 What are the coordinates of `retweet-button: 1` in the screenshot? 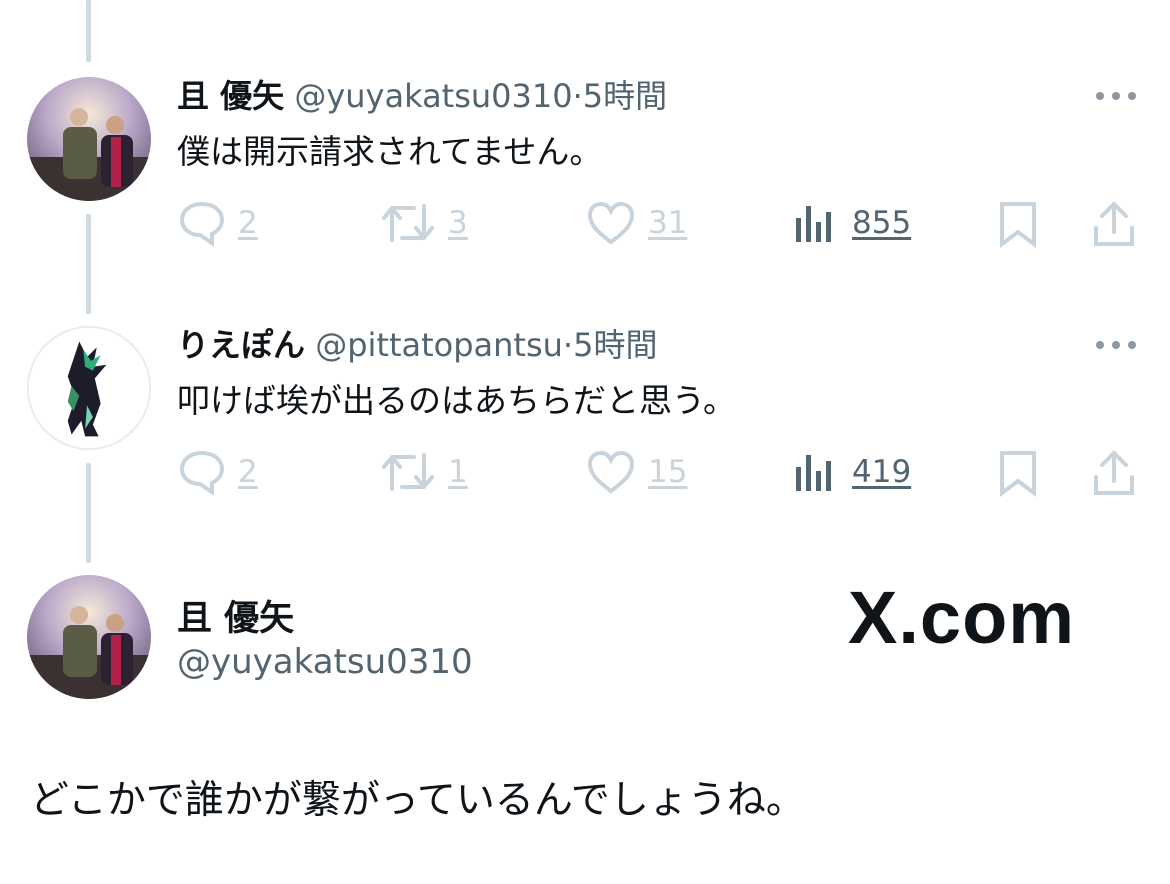 It's located at (424, 472).